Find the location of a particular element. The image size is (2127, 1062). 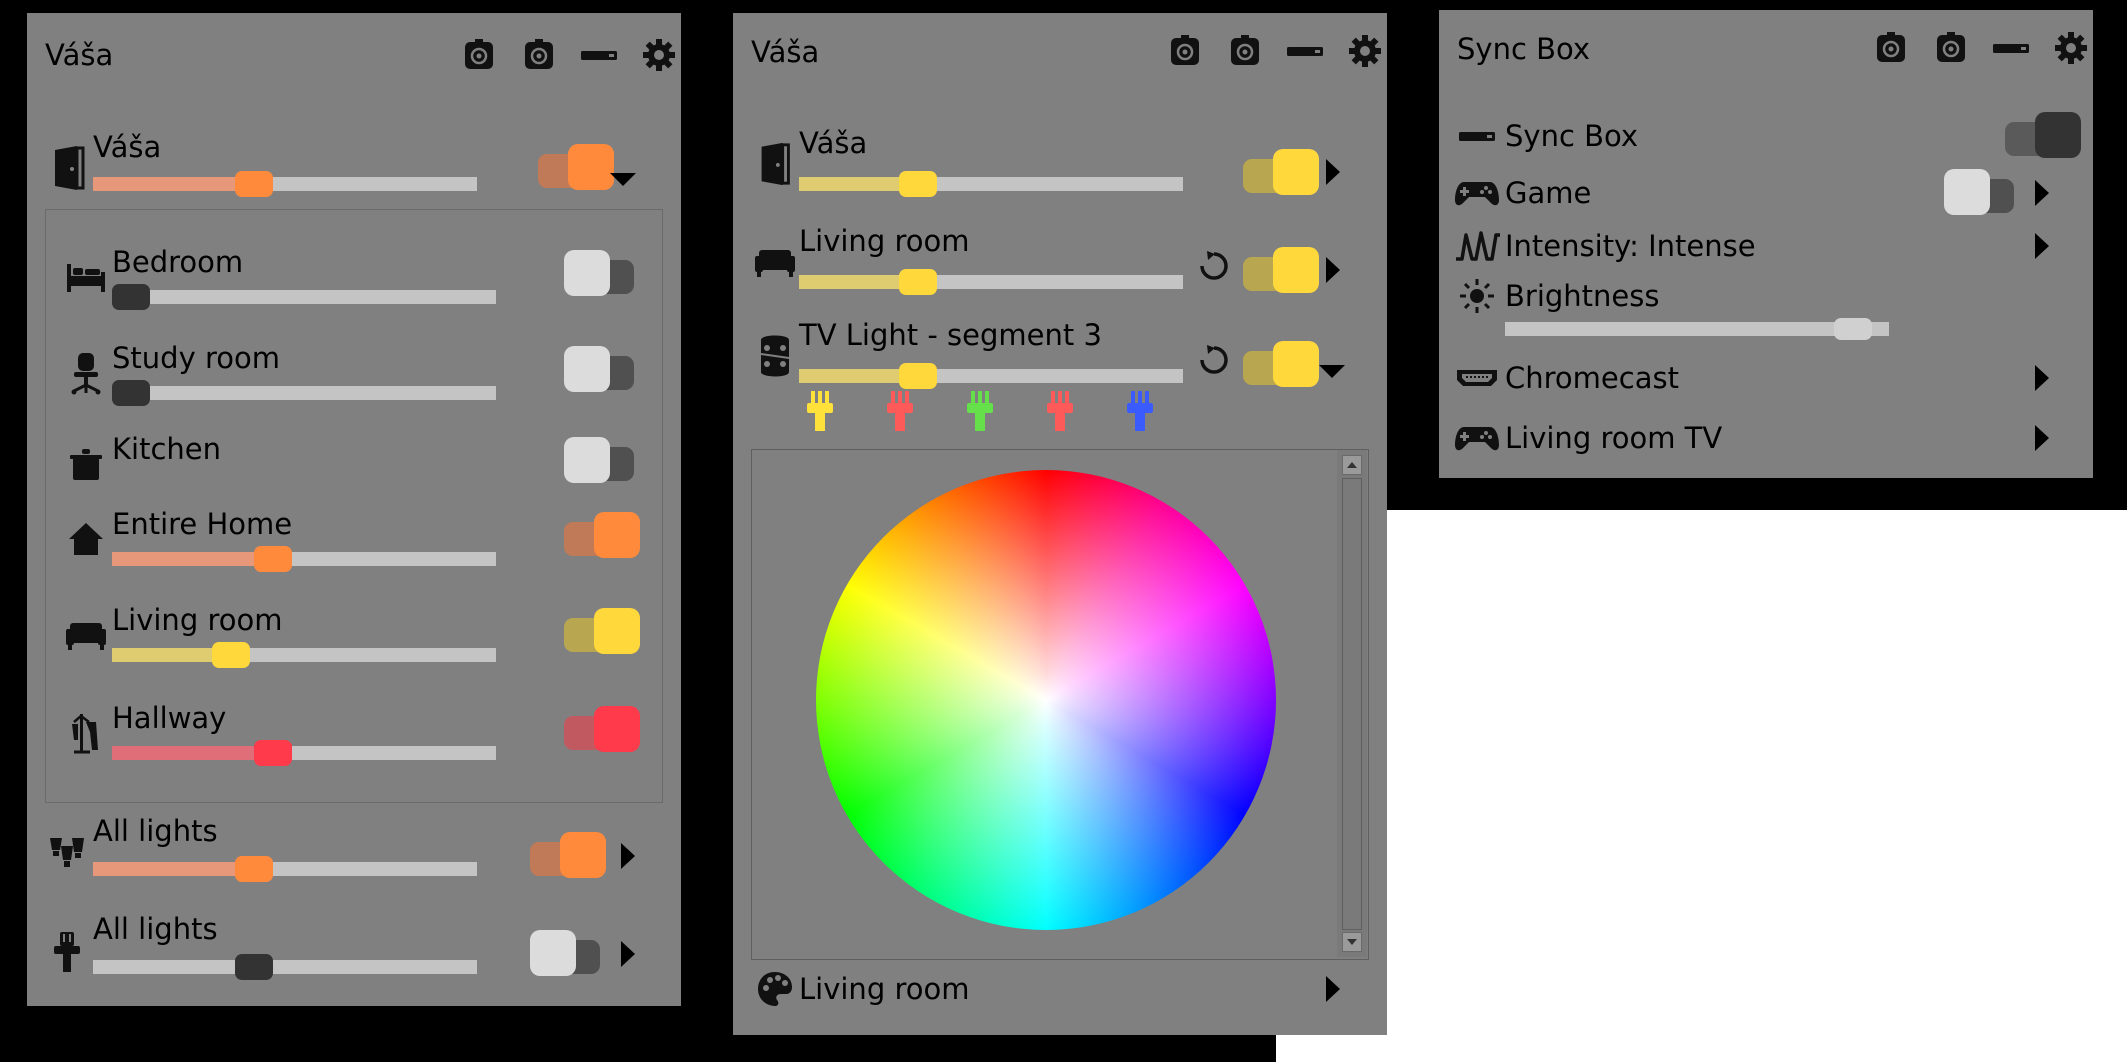

room-label: Hallway is located at coordinates (169, 718).